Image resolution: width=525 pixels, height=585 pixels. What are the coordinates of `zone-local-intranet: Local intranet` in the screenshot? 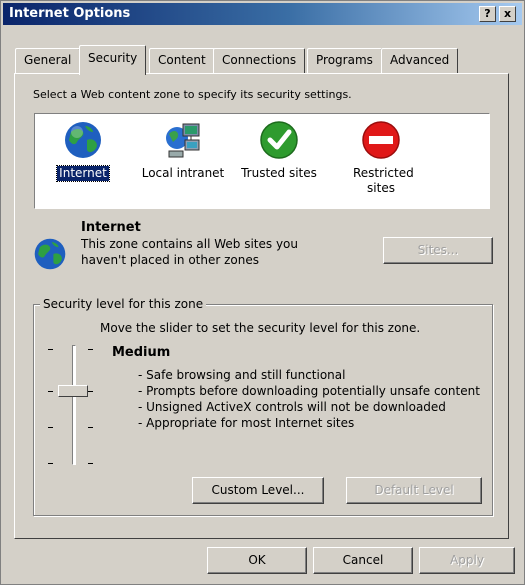 It's located at (183, 150).